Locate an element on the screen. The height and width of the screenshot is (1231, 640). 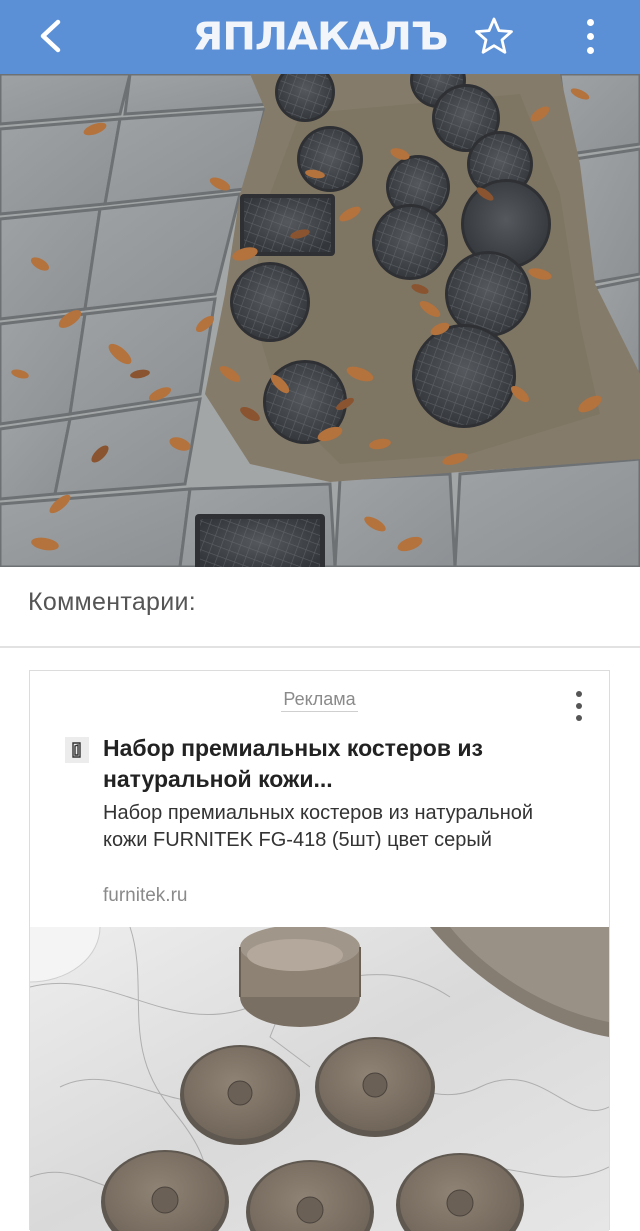
ad-domain-link: furnitek.ru is located at coordinates (145, 896).